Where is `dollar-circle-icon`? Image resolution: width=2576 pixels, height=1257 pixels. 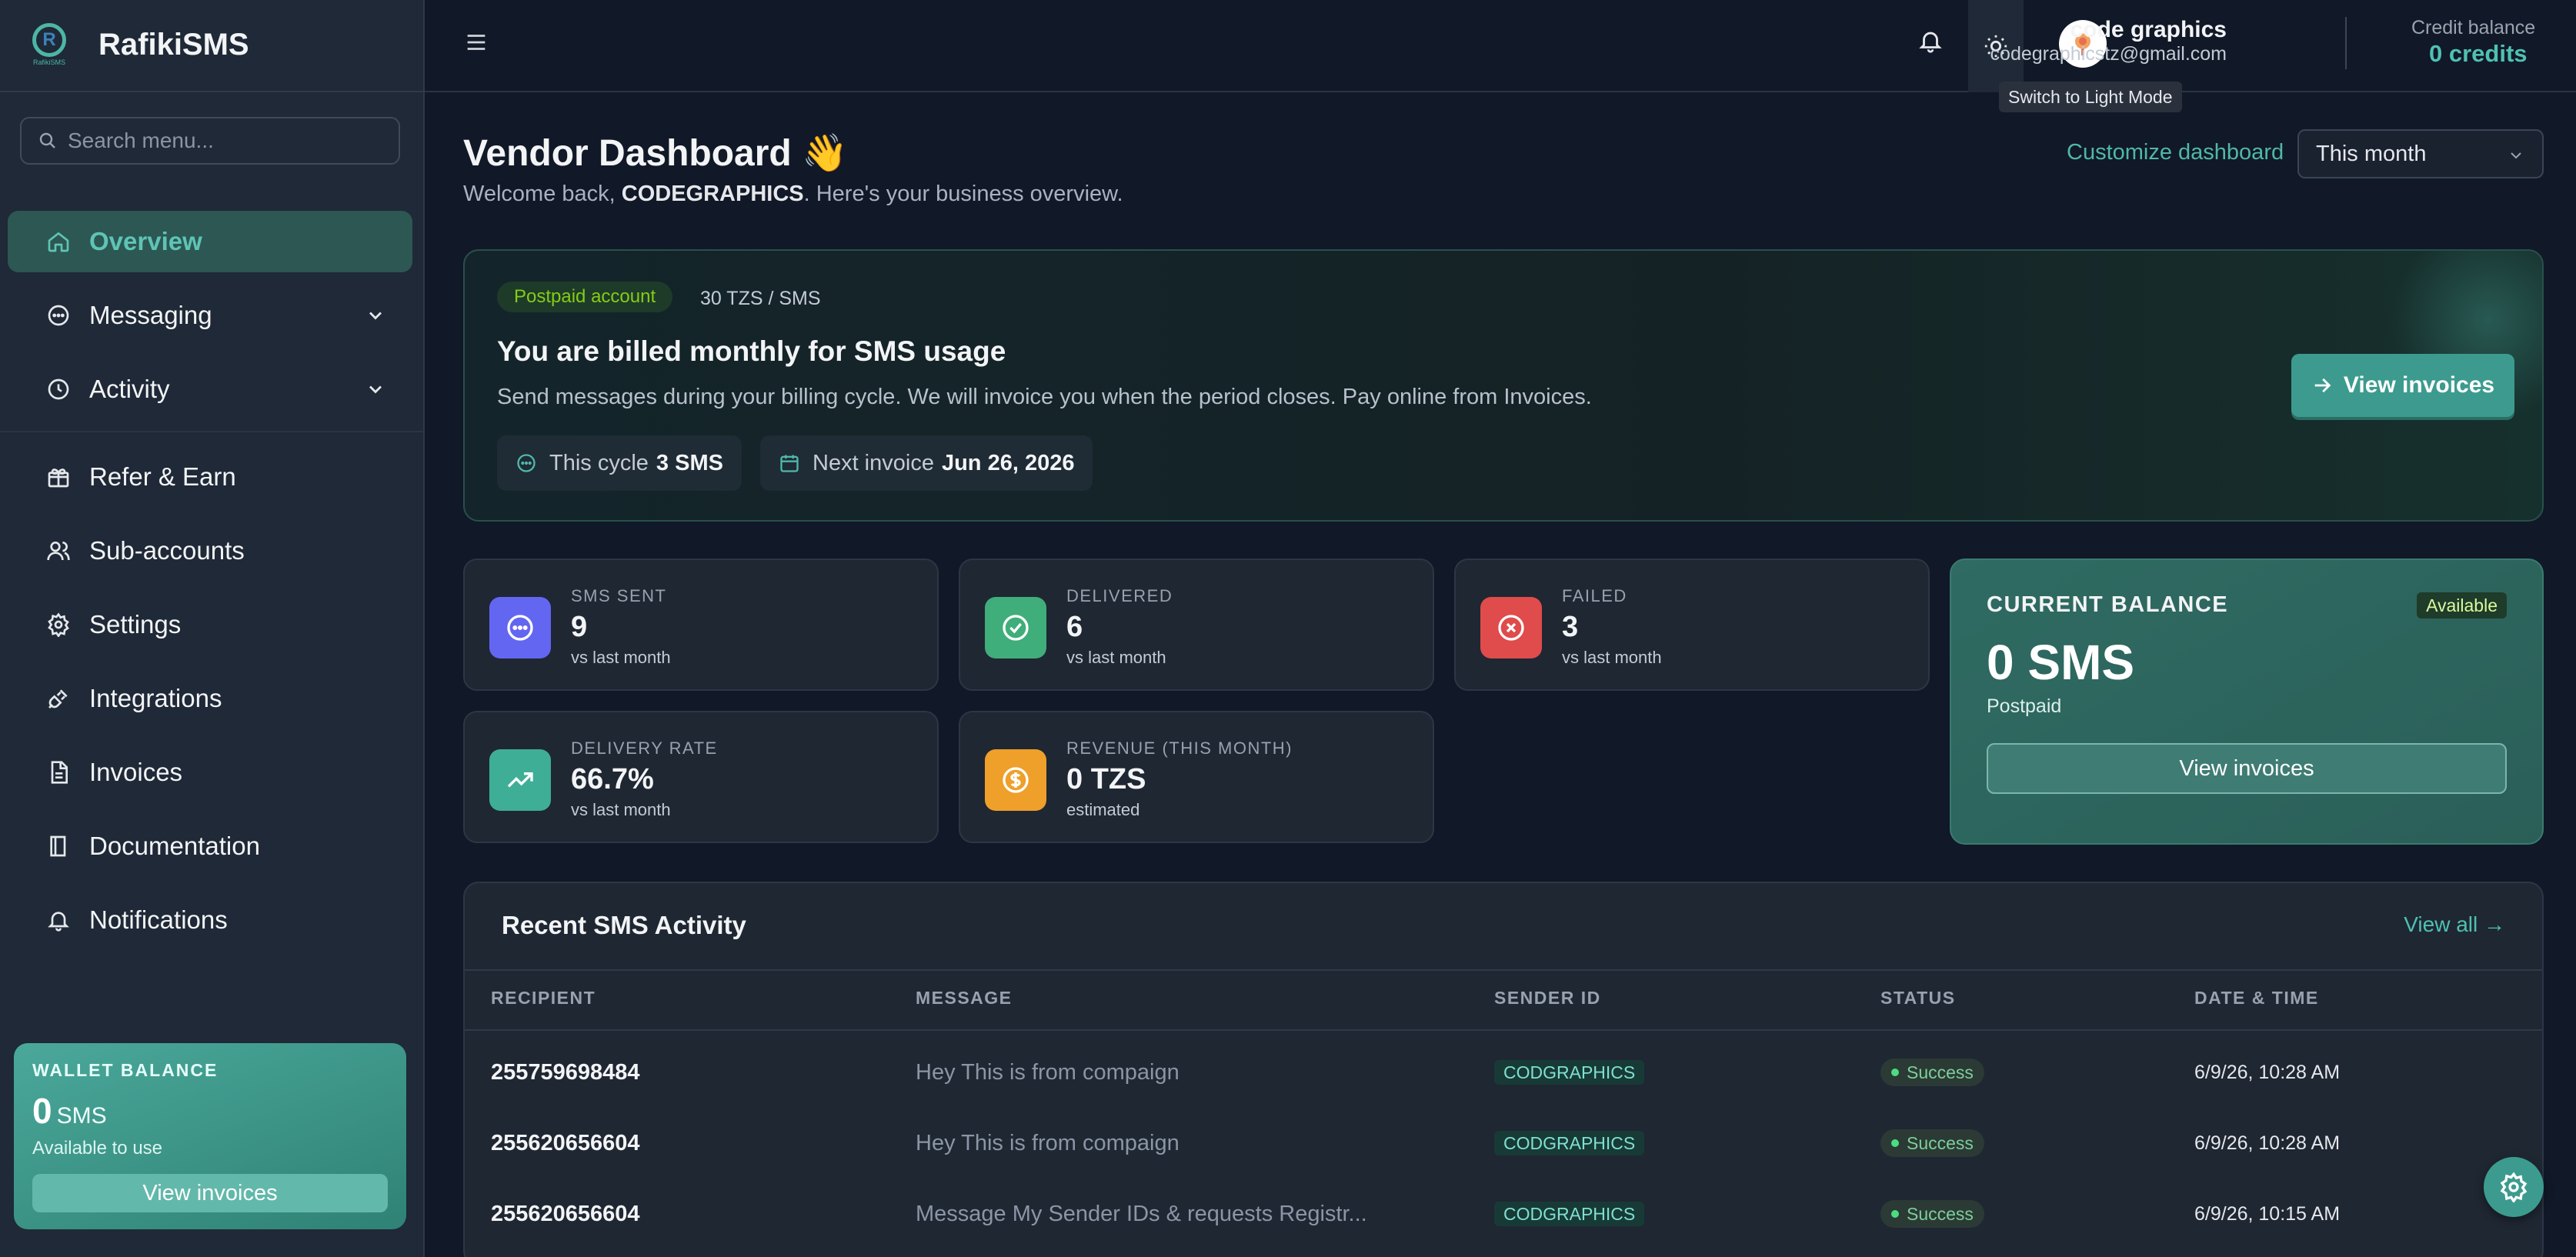
dollar-circle-icon is located at coordinates (1016, 780).